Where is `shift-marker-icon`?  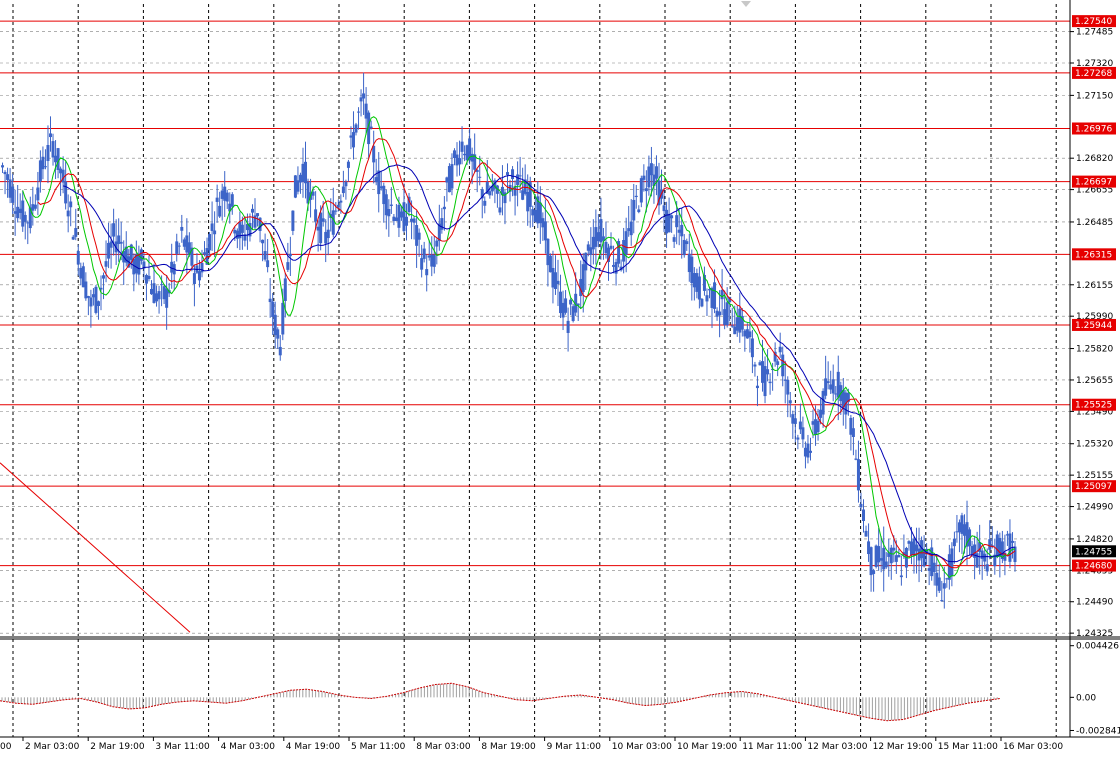
shift-marker-icon is located at coordinates (746, 4).